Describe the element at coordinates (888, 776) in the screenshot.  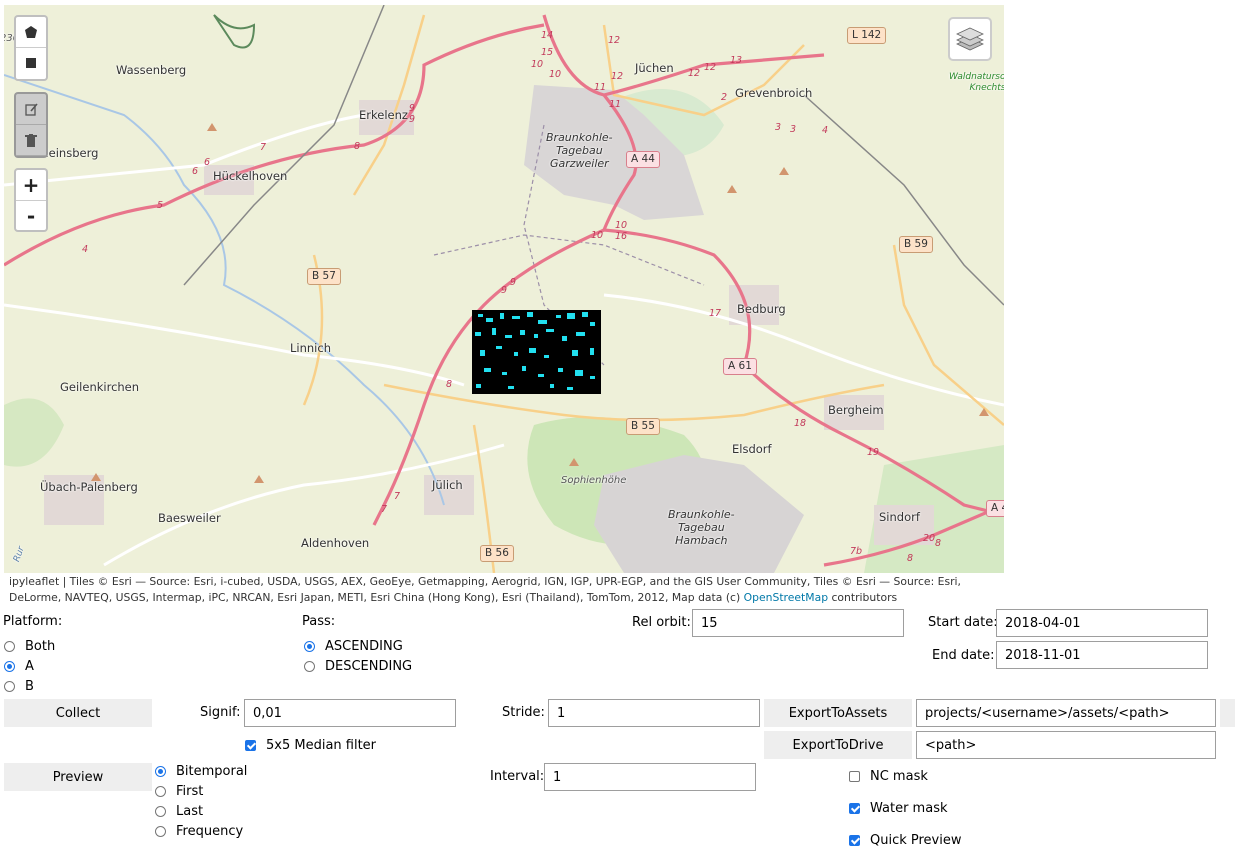
I see `nc-mask-checkbox: NC mask` at that location.